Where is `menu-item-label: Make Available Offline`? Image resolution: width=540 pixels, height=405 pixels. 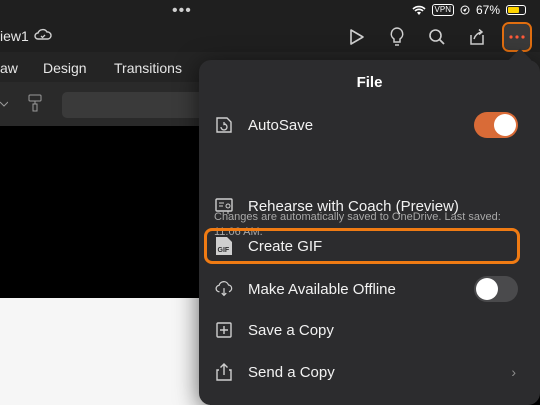
menu-item-label: Make Available Offline is located at coordinates (322, 289).